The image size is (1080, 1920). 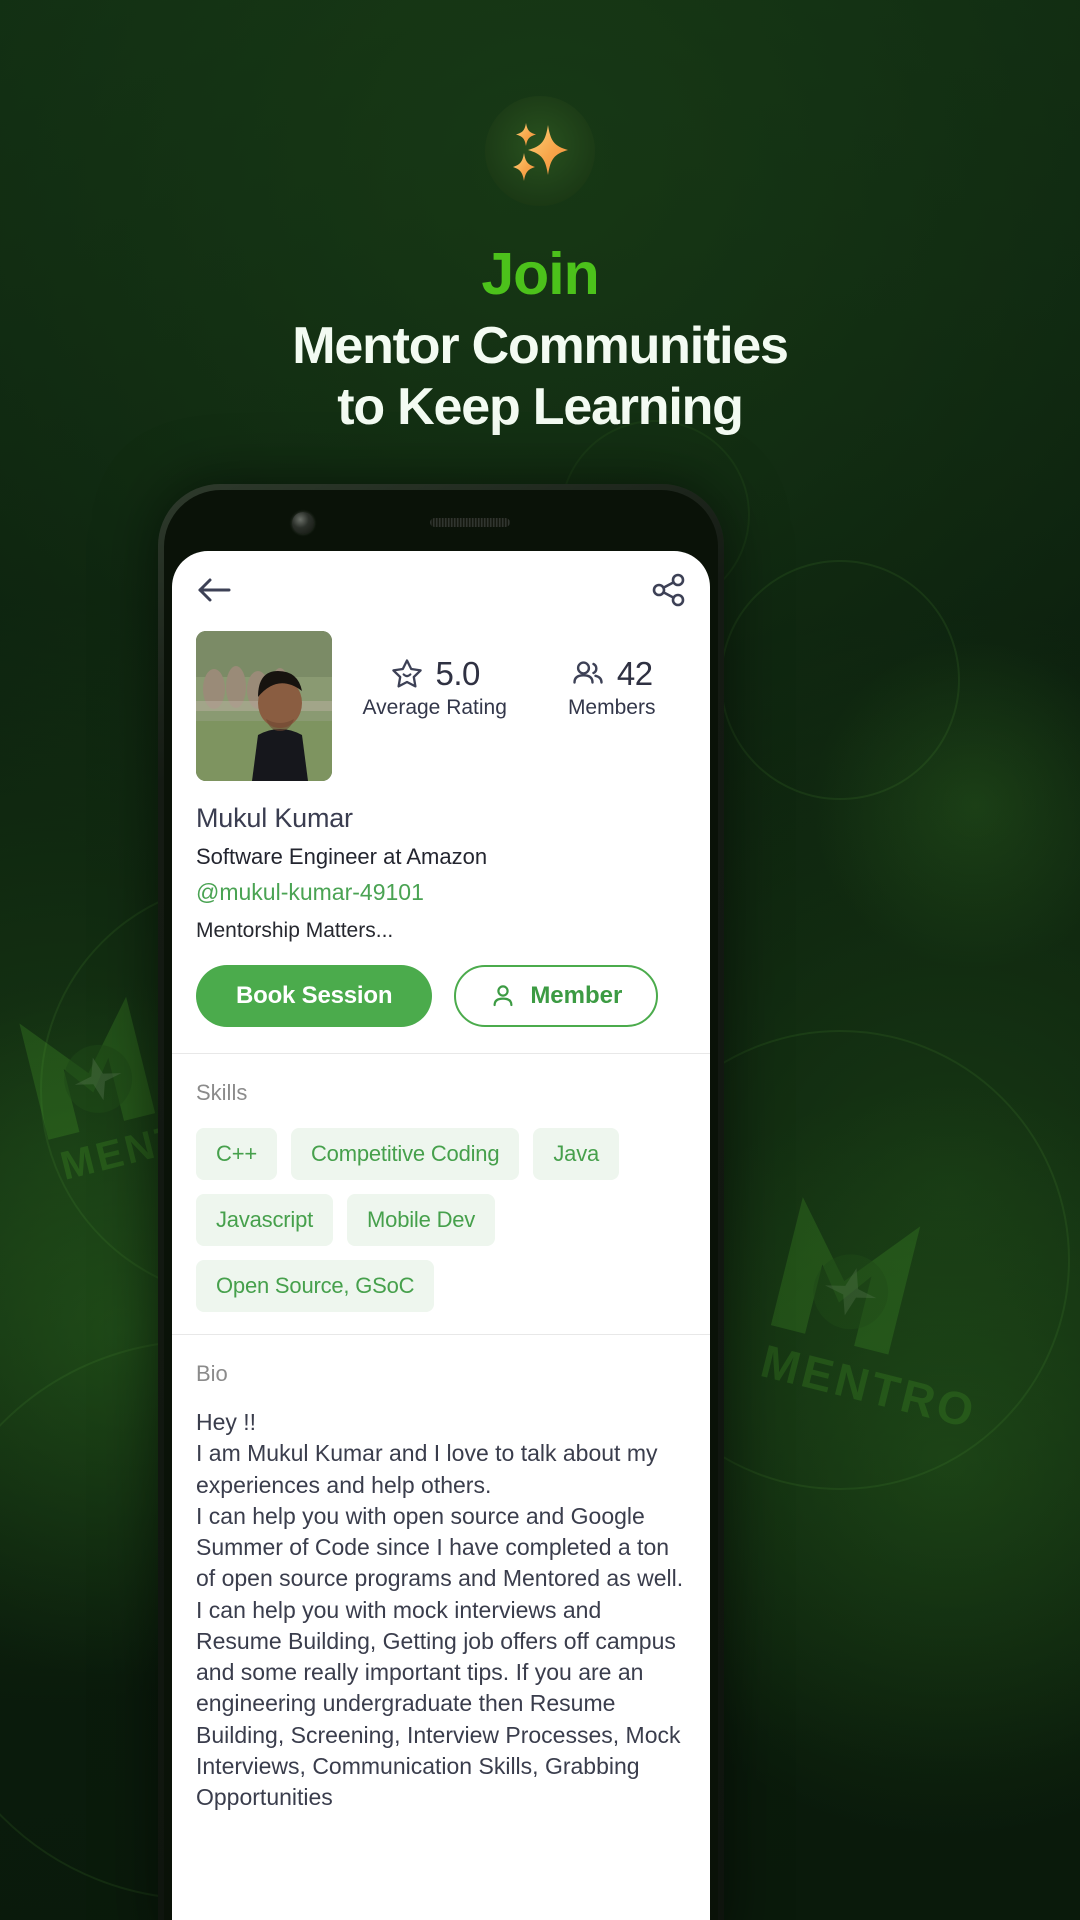 I want to click on back-button, so click(x=215, y=590).